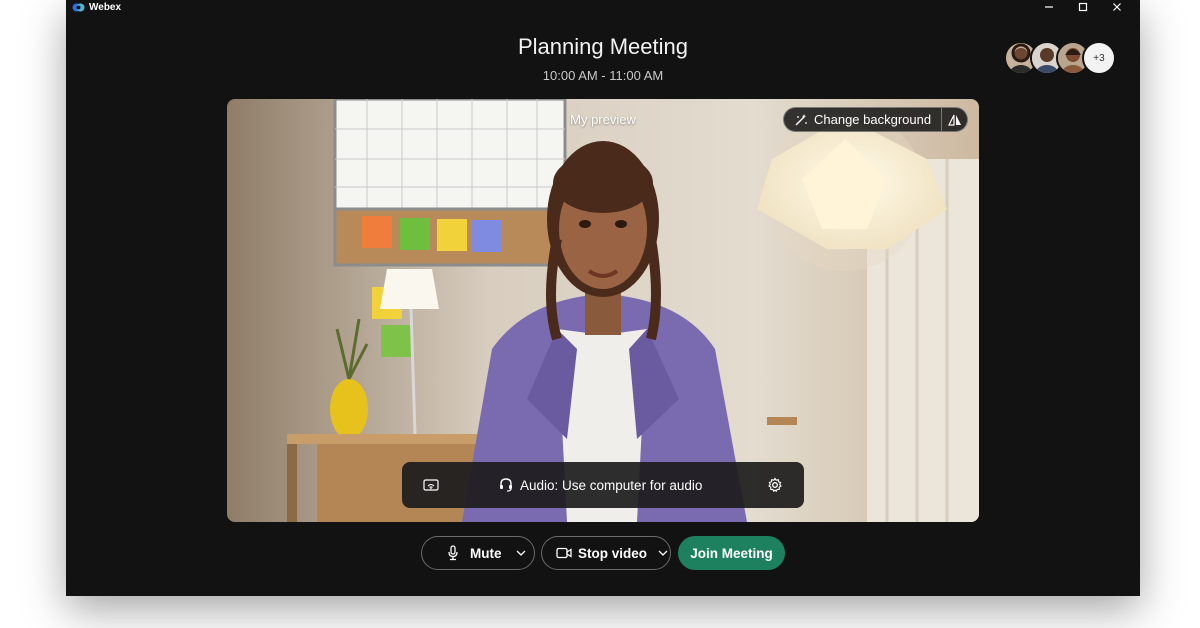 This screenshot has height=628, width=1200. Describe the element at coordinates (602, 46) in the screenshot. I see `meeting-title: Planning Meeting` at that location.